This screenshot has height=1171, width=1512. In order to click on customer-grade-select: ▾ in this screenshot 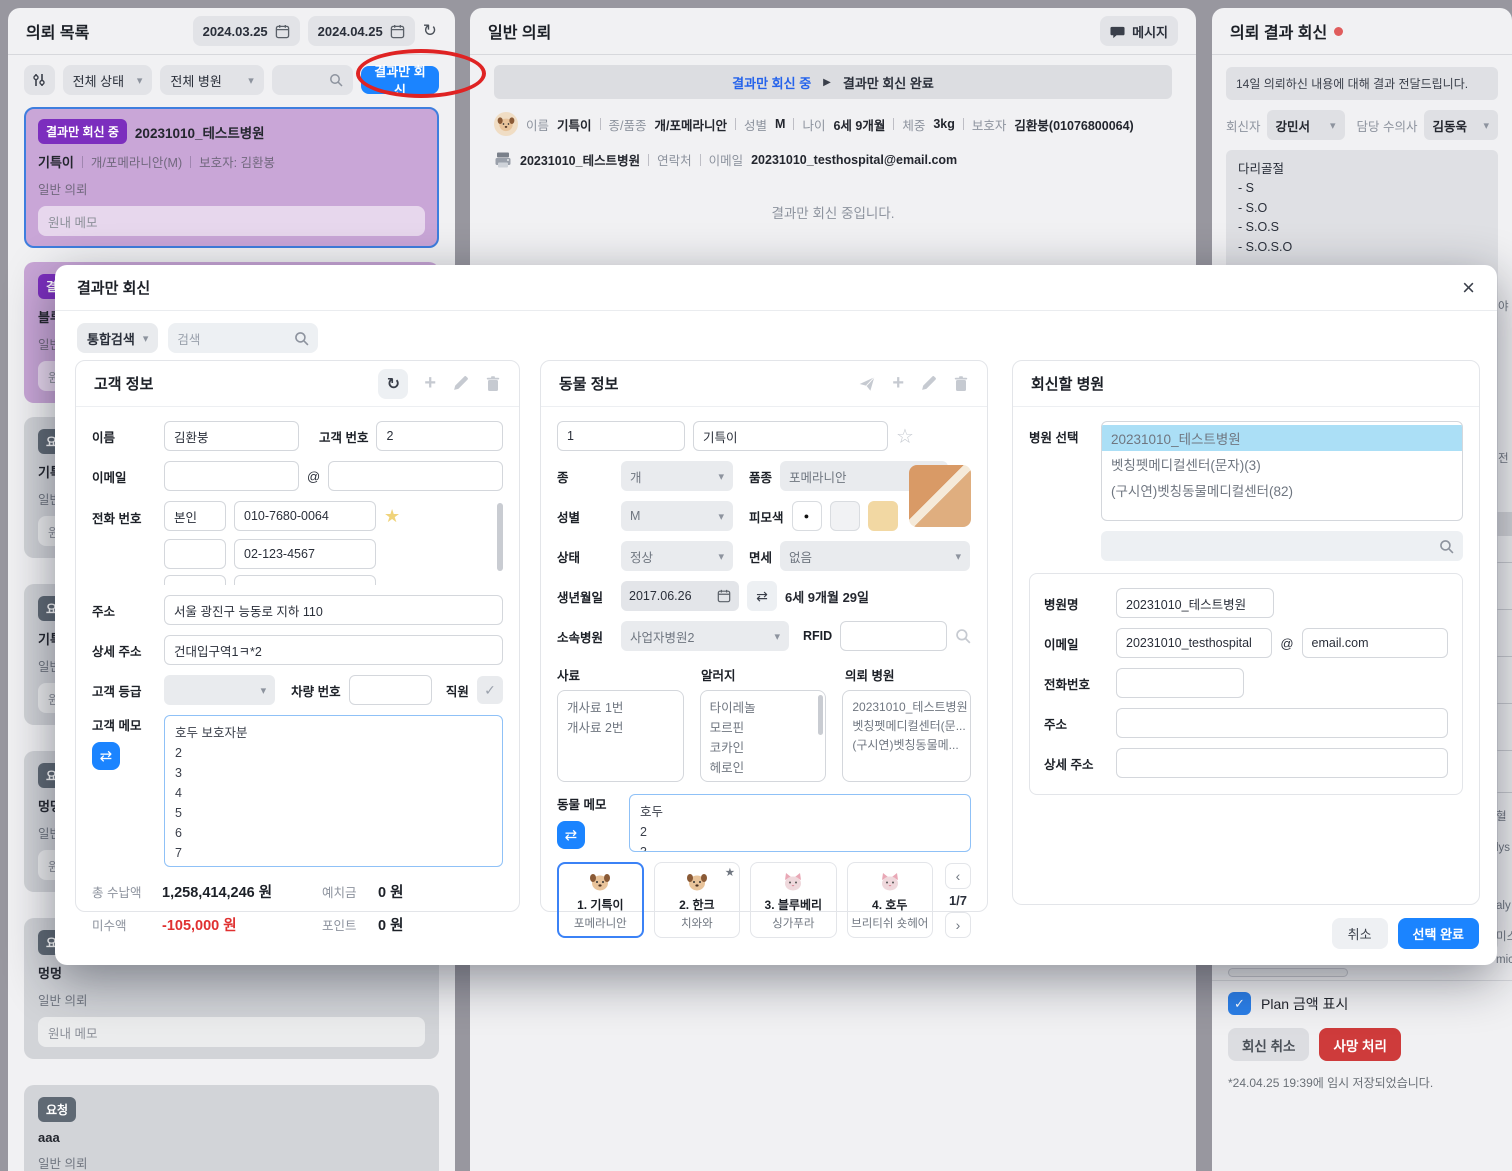, I will do `click(220, 690)`.